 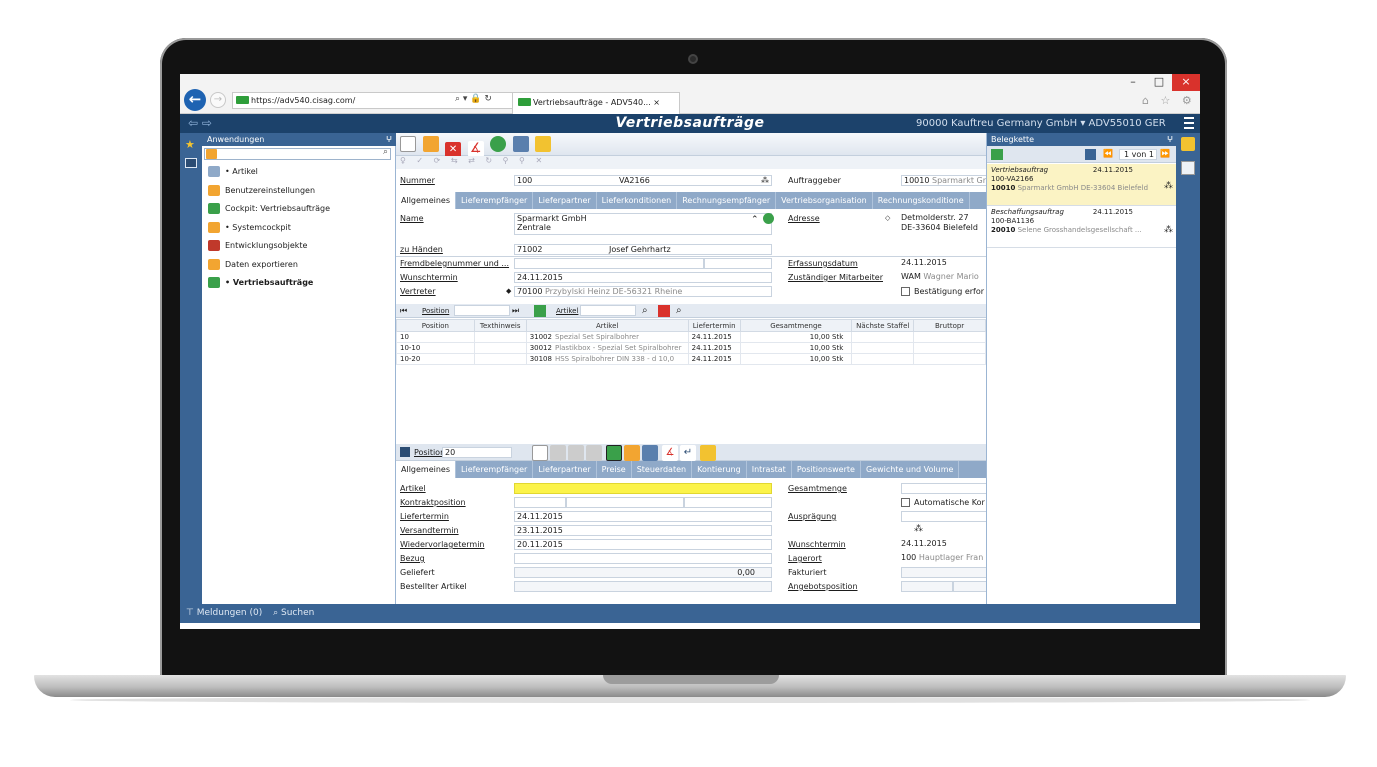 What do you see at coordinates (269, 208) in the screenshot?
I see `sidebar-item: Cockpit: Vertriebsaufträge` at bounding box center [269, 208].